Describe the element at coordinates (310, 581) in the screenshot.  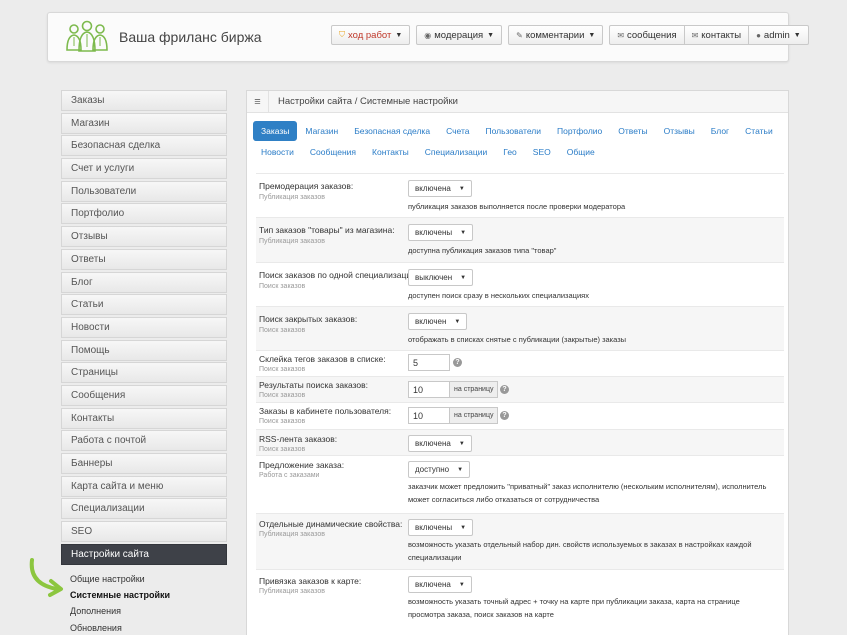
I see `setting-label: Привязка заказов к карте:` at that location.